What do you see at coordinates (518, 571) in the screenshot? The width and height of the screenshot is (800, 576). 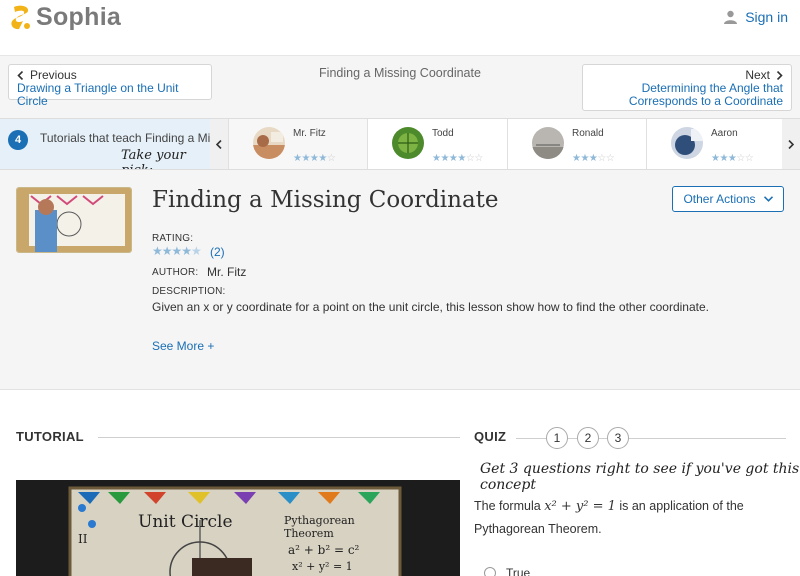 I see `quiz-option-label: True` at bounding box center [518, 571].